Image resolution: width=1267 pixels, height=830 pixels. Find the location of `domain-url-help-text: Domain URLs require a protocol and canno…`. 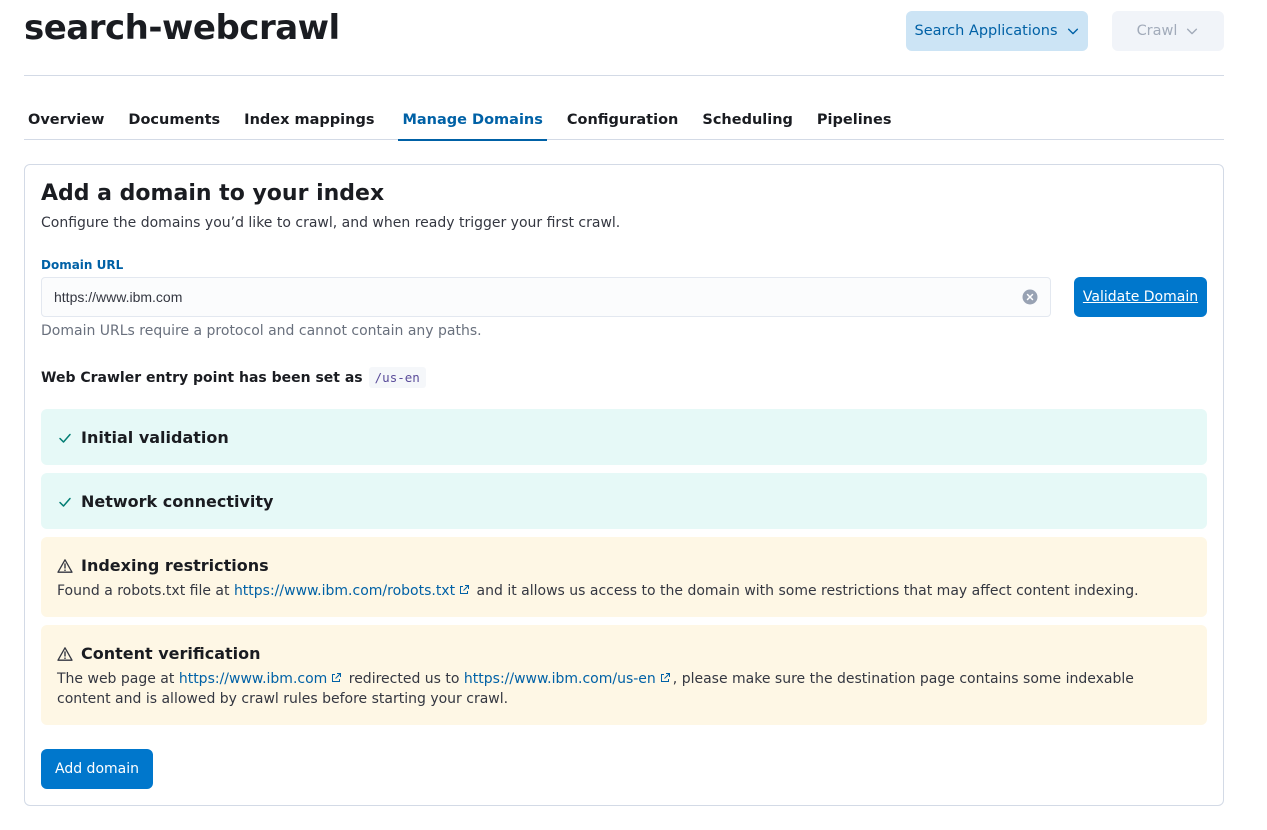

domain-url-help-text: Domain URLs require a protocol and canno… is located at coordinates (261, 331).